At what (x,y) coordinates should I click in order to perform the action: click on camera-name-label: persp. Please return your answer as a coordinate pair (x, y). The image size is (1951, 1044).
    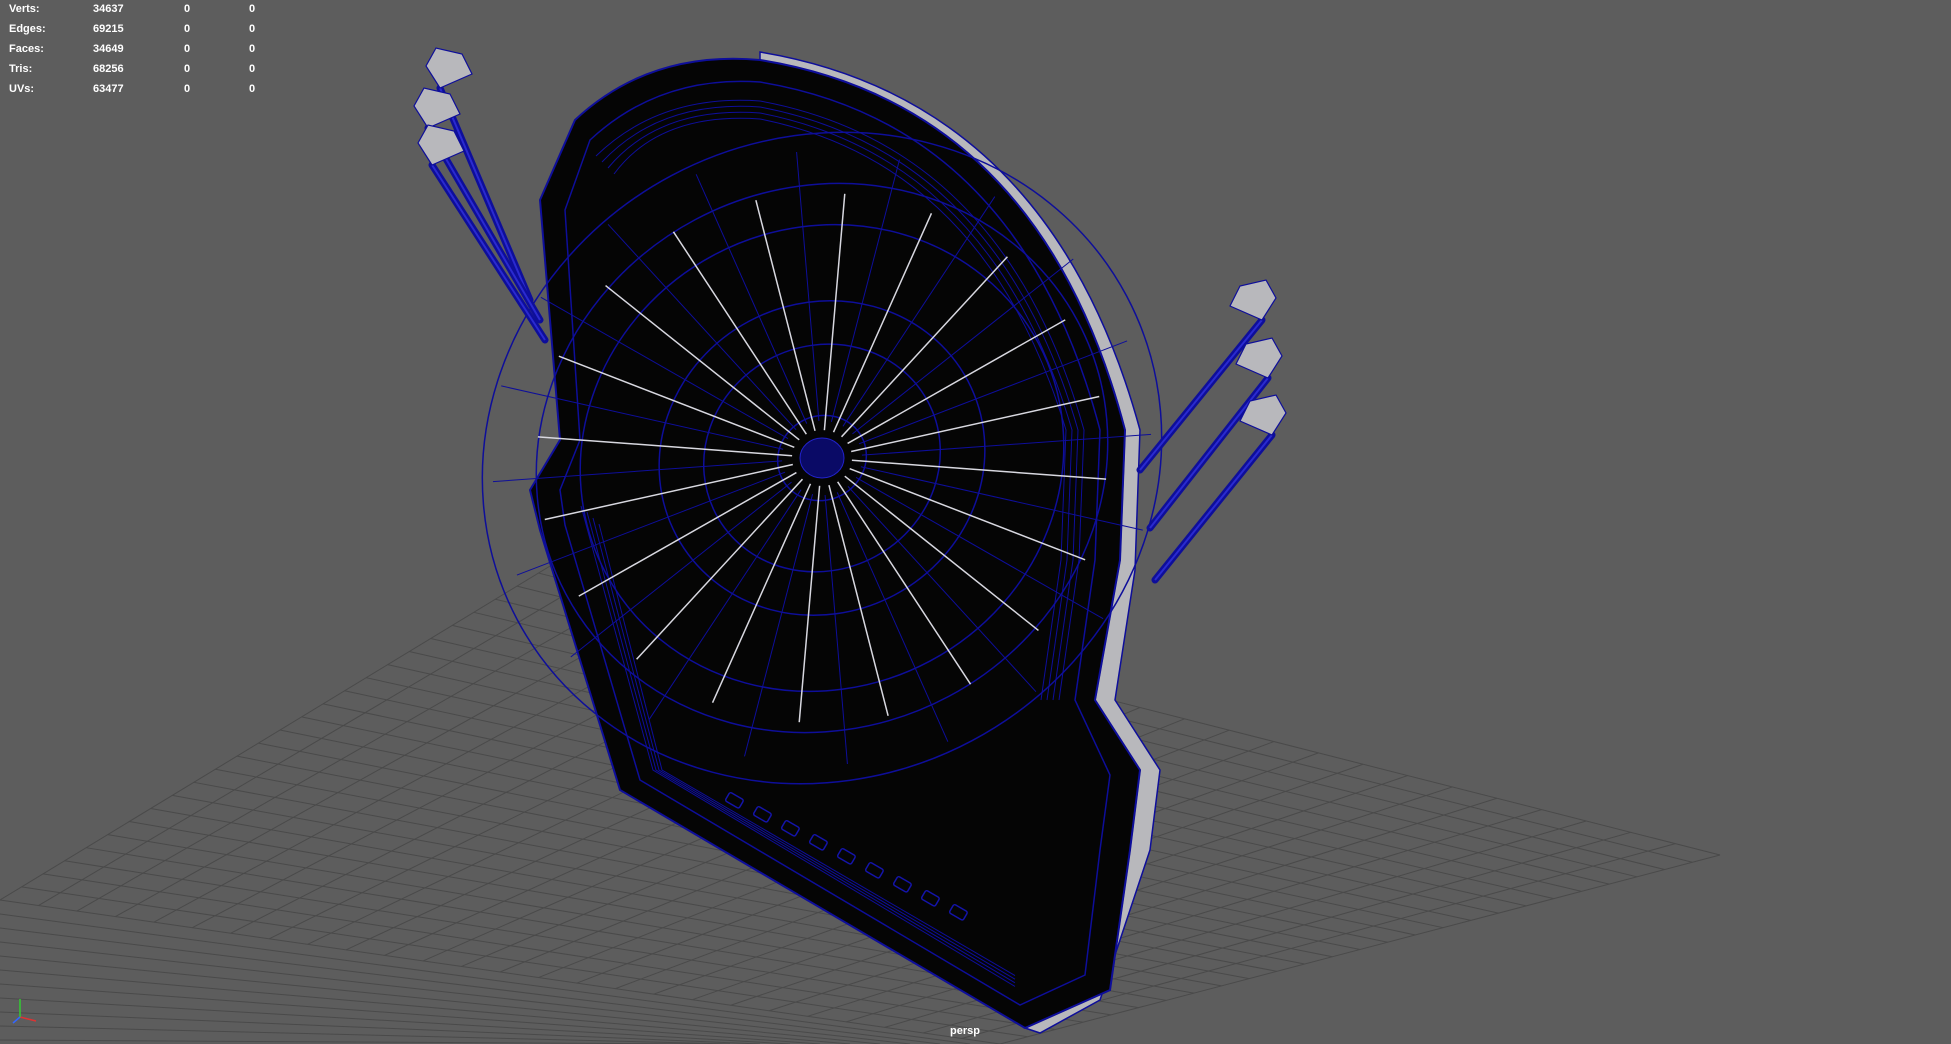
    Looking at the image, I should click on (965, 1031).